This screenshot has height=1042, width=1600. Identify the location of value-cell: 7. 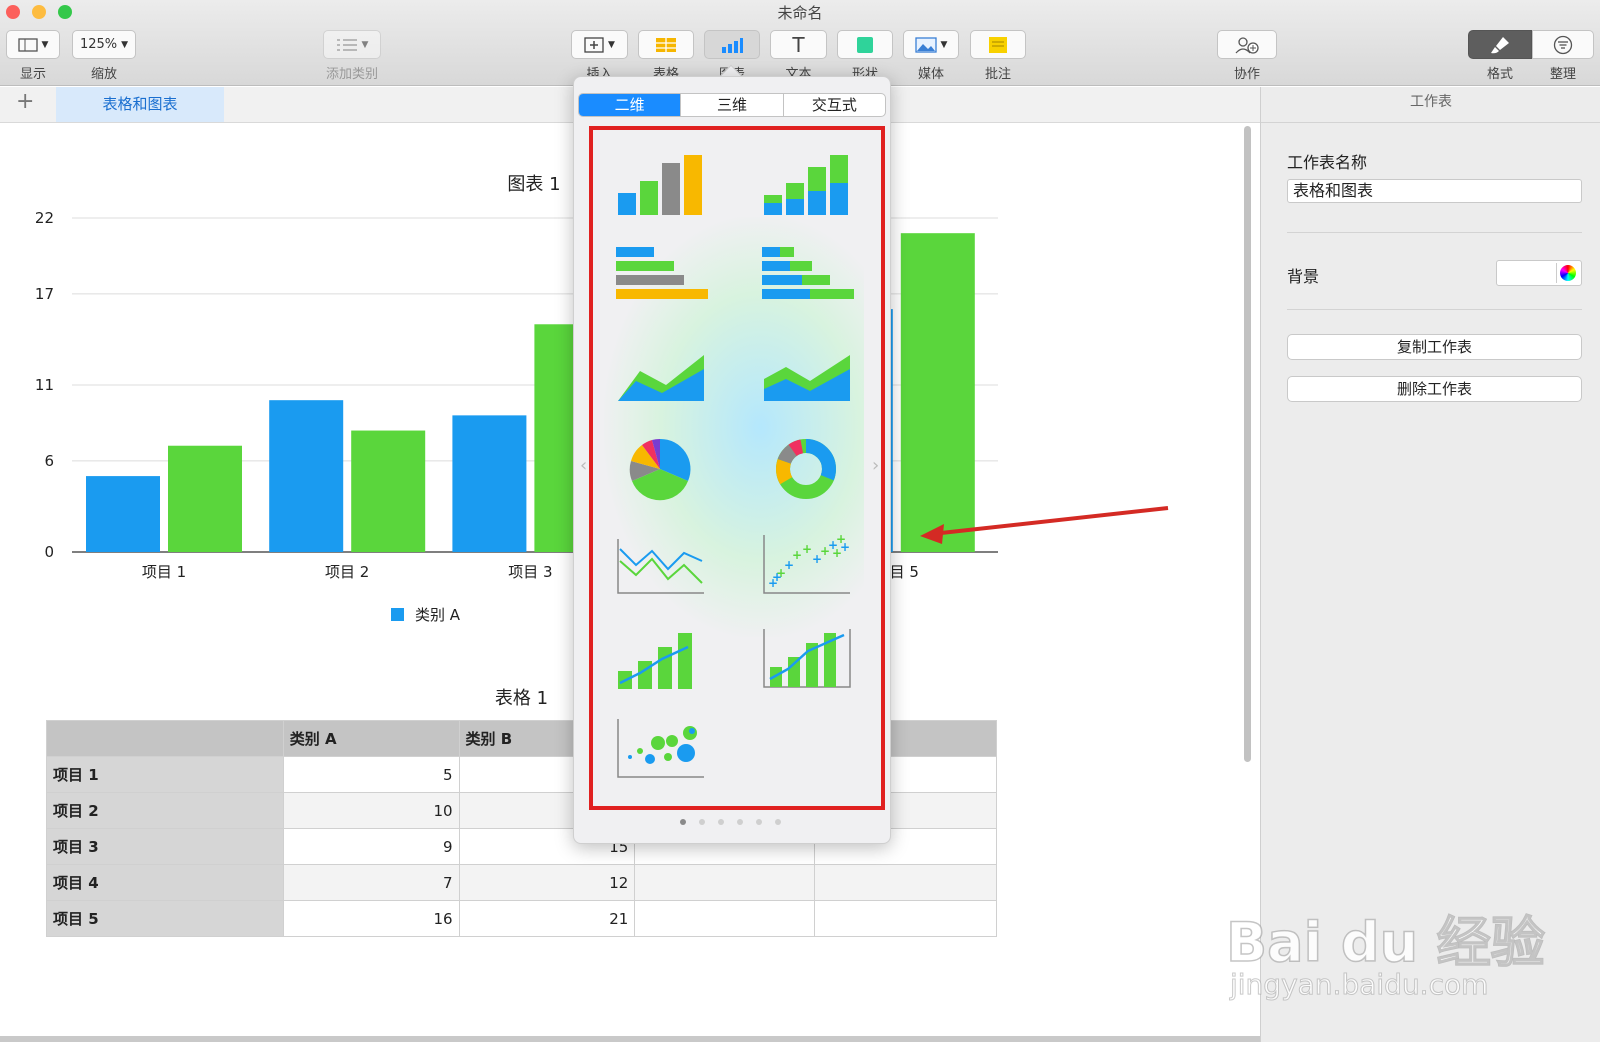
(371, 882).